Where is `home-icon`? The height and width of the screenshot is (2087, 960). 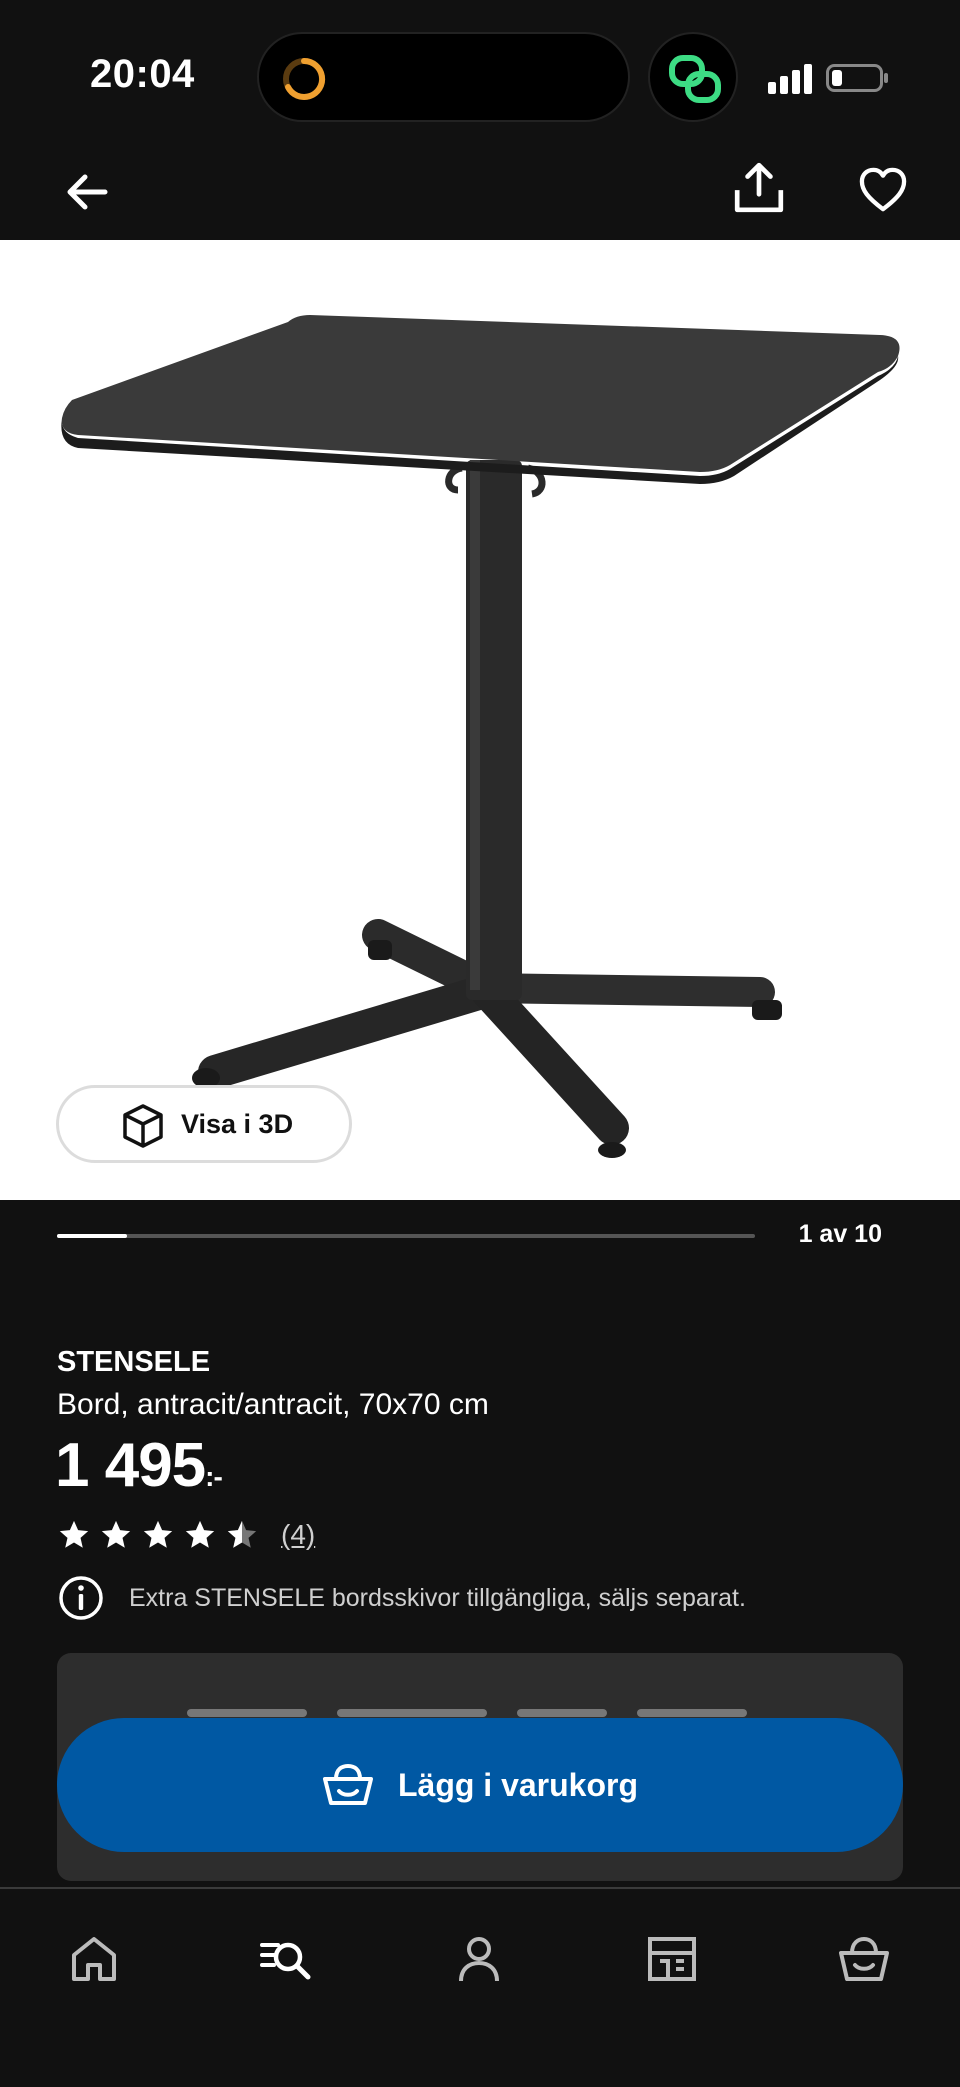
home-icon is located at coordinates (94, 1959).